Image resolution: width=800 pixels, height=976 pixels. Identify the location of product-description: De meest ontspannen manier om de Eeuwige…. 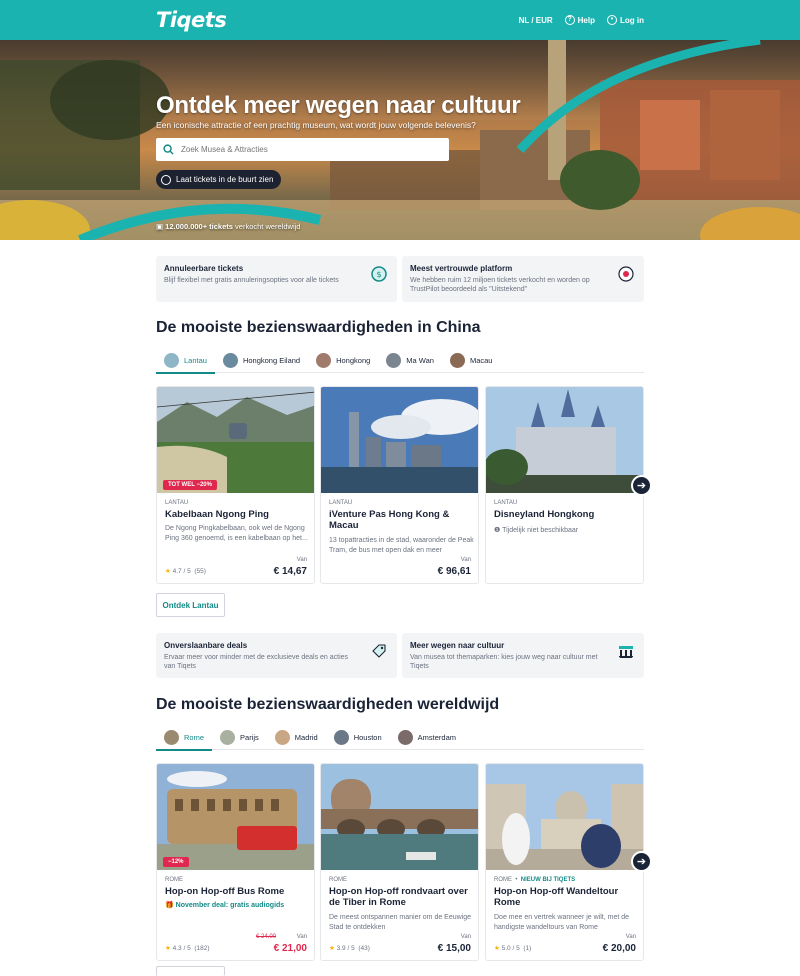
(400, 922).